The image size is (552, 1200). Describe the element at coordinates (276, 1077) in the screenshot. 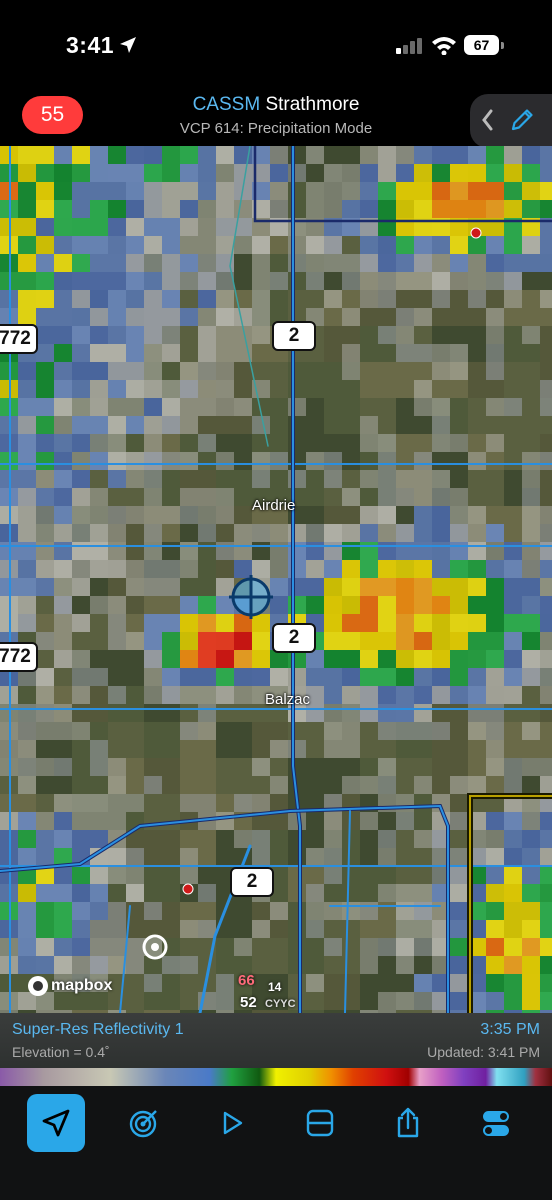

I see `reflectivity-color-scale` at that location.